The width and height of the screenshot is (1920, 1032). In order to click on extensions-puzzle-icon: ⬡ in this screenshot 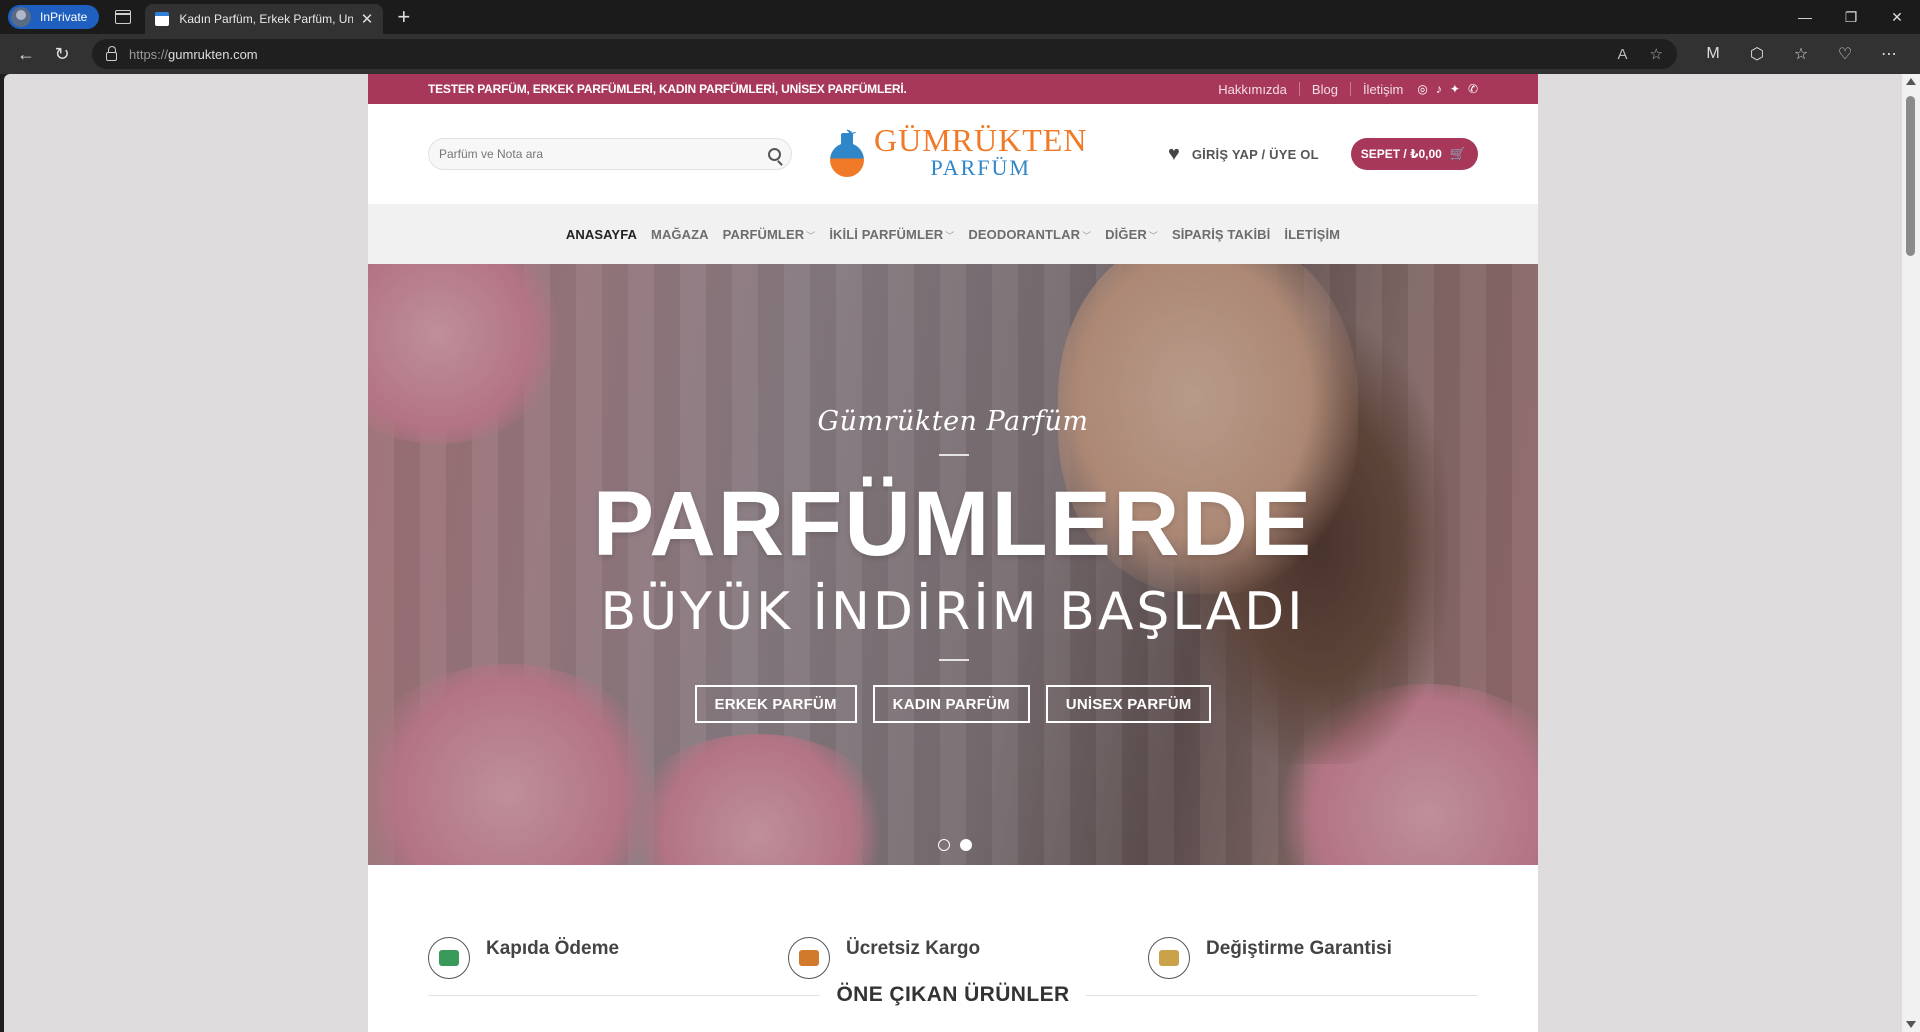, I will do `click(1757, 54)`.